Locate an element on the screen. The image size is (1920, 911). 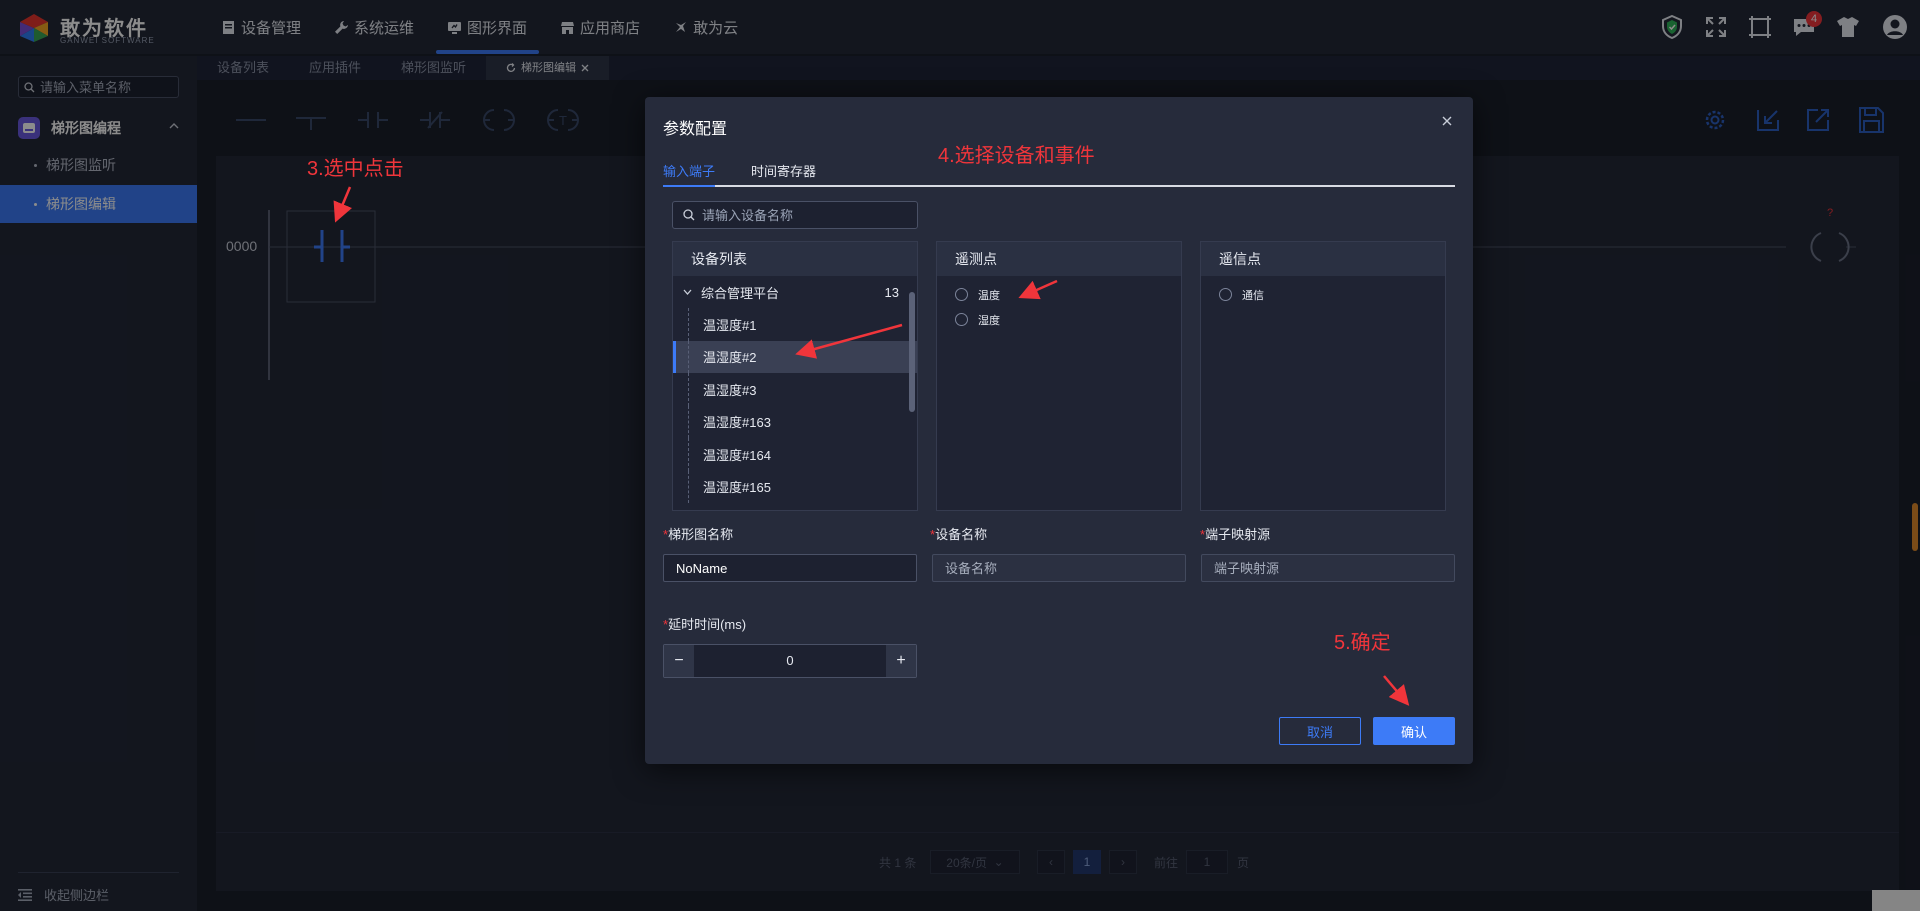
tree-item: 温湿度#164 is located at coordinates (795, 454).